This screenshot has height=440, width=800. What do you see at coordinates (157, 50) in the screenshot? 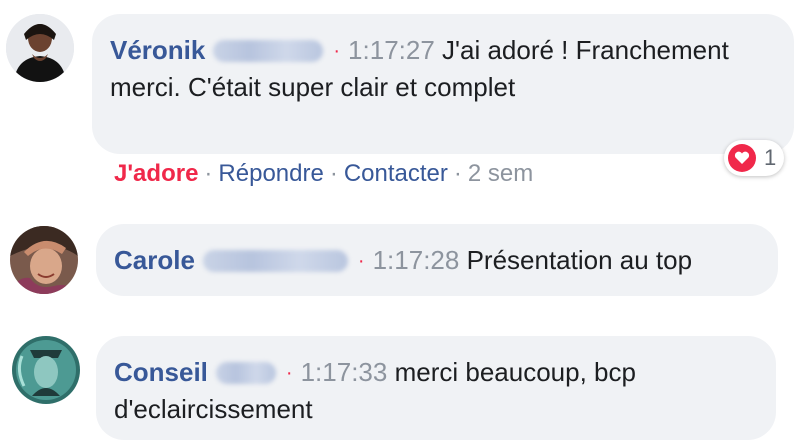
I see `author-name: Véronik` at bounding box center [157, 50].